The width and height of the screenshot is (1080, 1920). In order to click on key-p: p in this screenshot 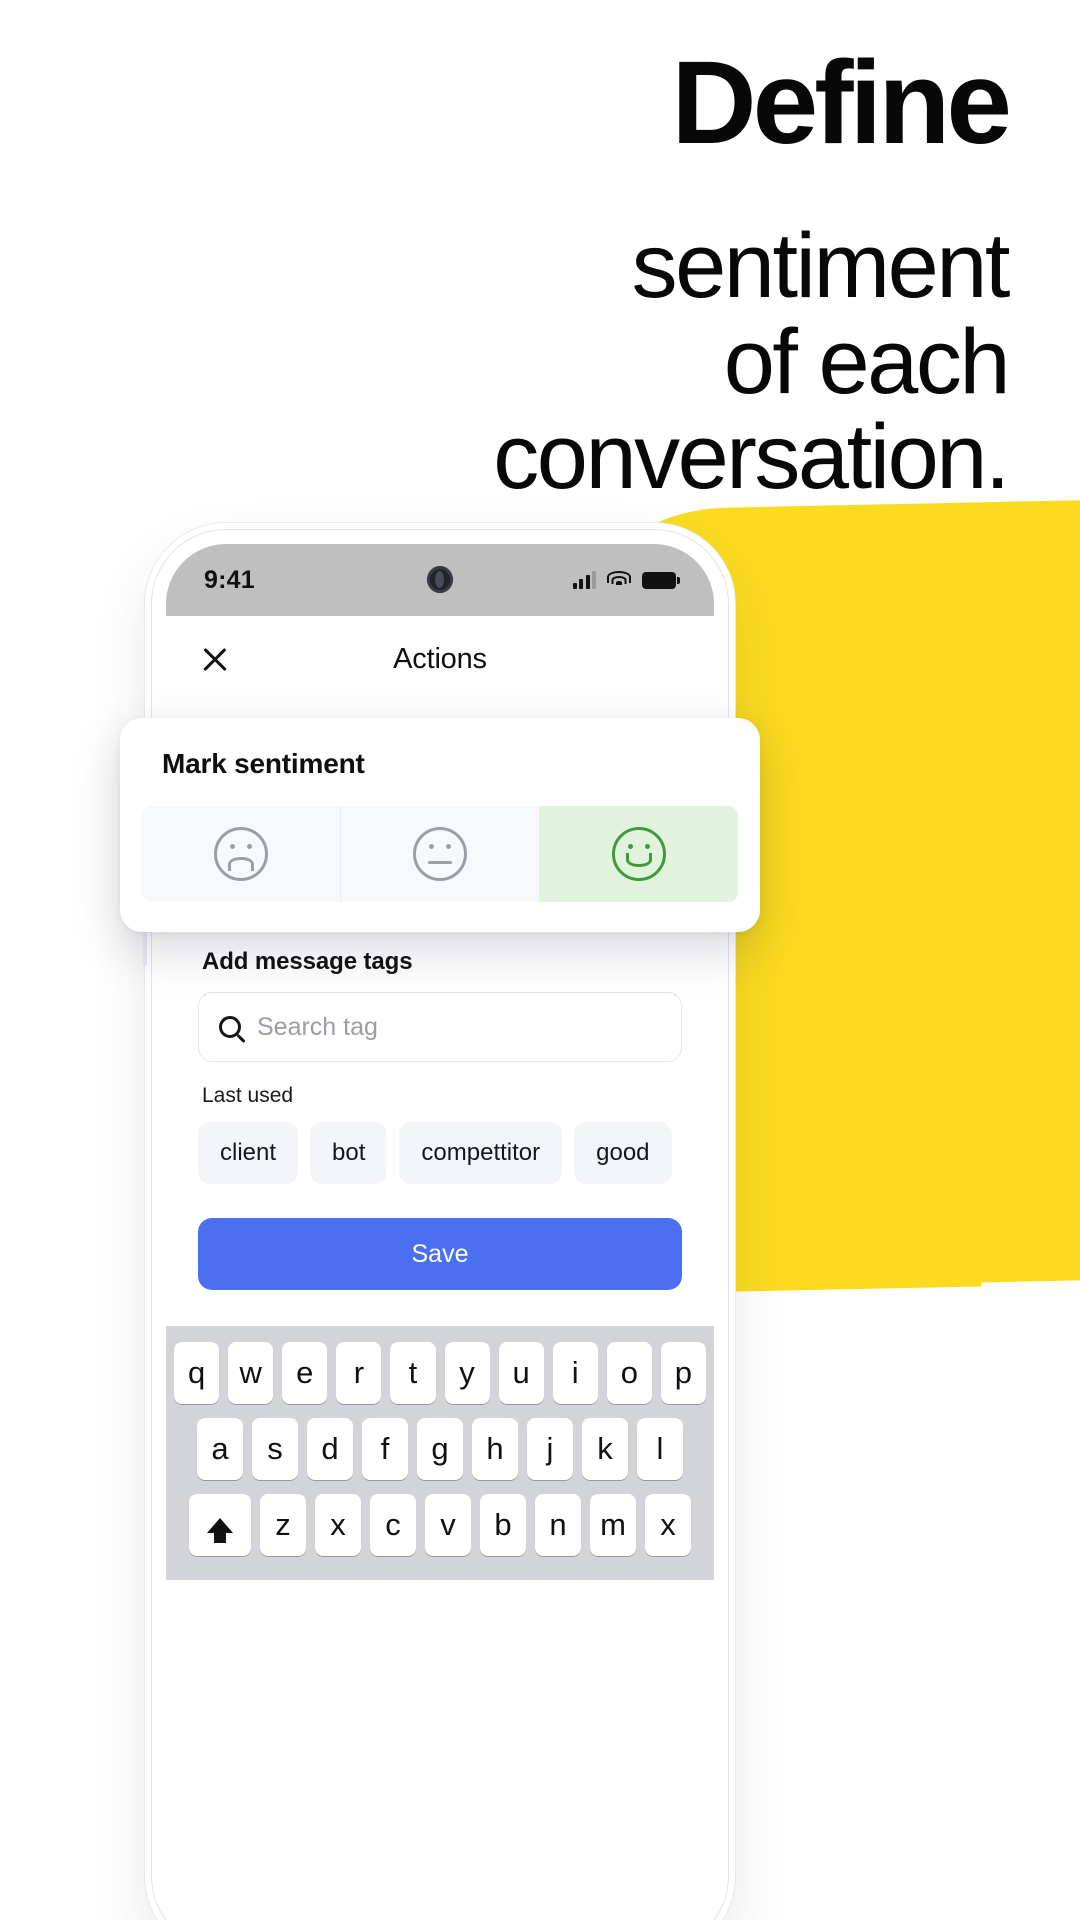, I will do `click(683, 1373)`.